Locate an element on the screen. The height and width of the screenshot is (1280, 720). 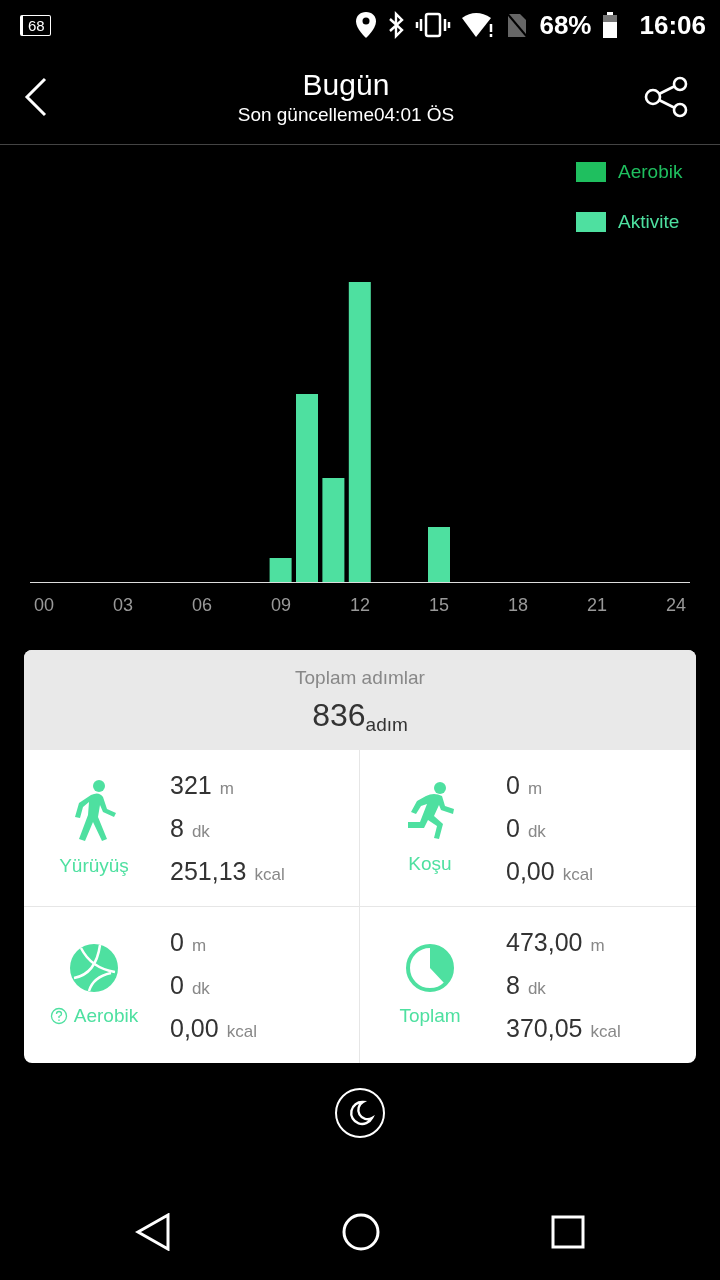
notification-badge: 68 is located at coordinates (35, 25).